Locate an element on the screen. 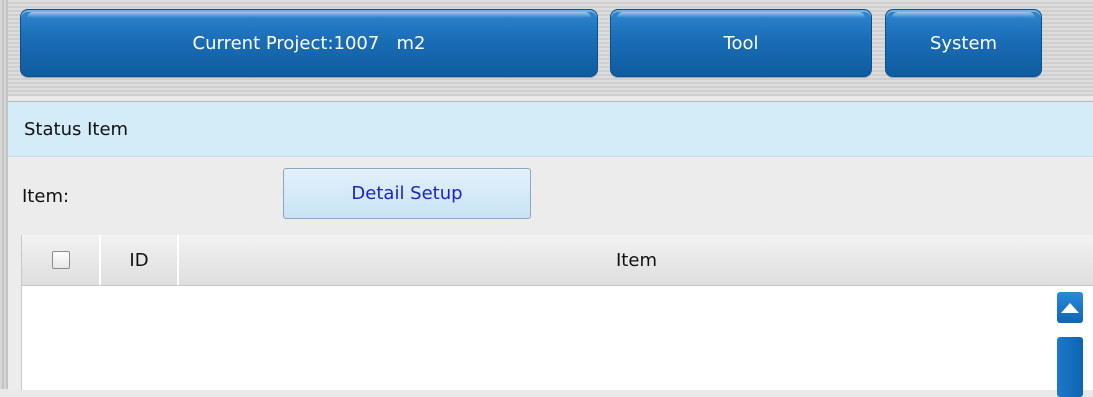 This screenshot has width=1093, height=397. system-label: System is located at coordinates (963, 43).